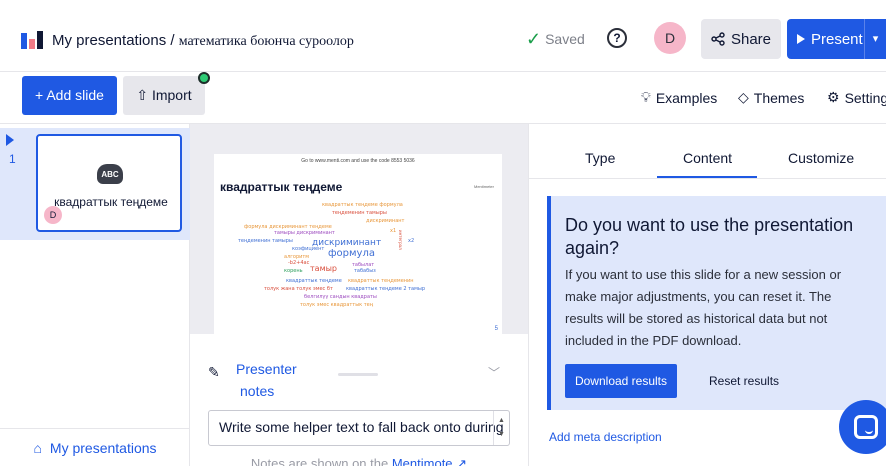 This screenshot has height=466, width=886. What do you see at coordinates (621, 381) in the screenshot?
I see `download-results-button: Download results` at bounding box center [621, 381].